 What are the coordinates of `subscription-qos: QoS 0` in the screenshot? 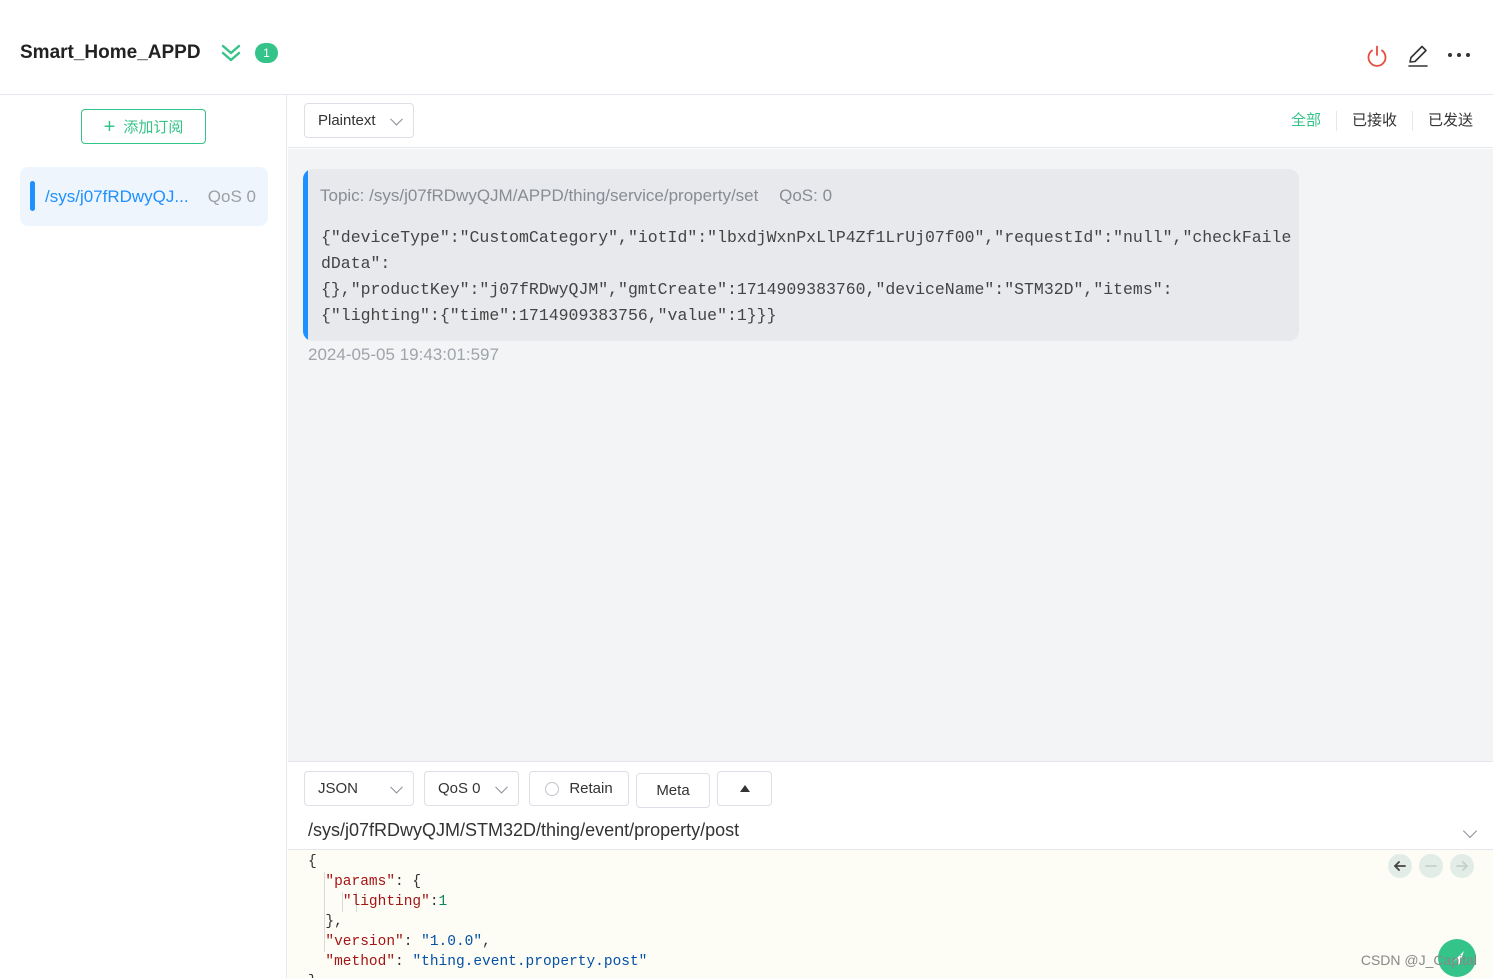 It's located at (231, 196).